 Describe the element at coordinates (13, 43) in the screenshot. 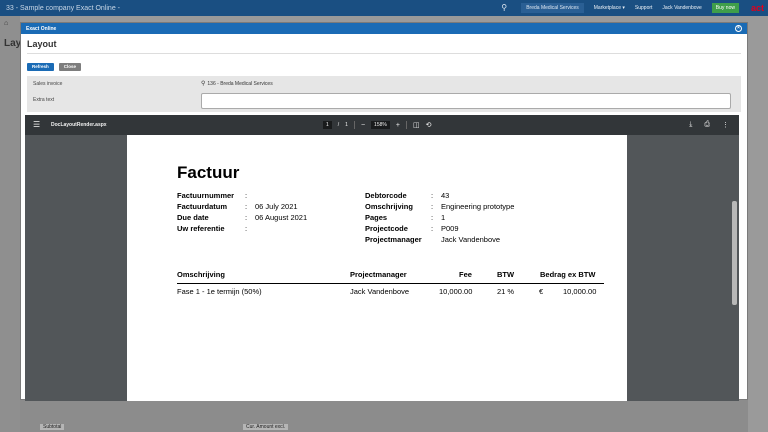

I see `app-page-title: Lay` at that location.